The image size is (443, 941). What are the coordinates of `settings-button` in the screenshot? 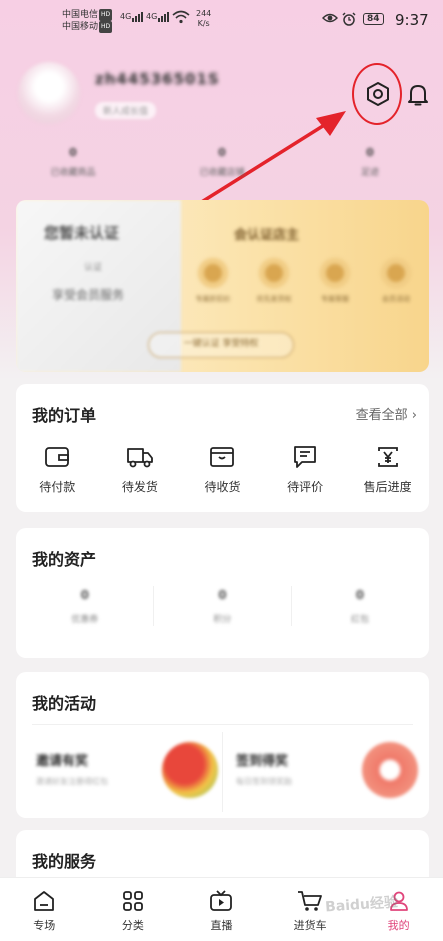 It's located at (378, 94).